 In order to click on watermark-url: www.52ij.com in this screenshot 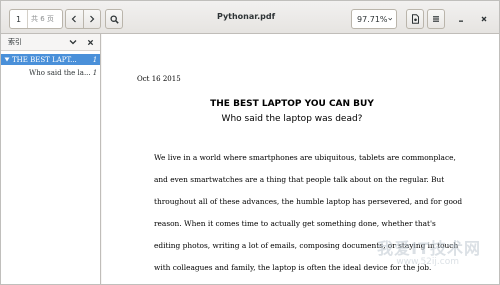, I will do `click(427, 262)`.